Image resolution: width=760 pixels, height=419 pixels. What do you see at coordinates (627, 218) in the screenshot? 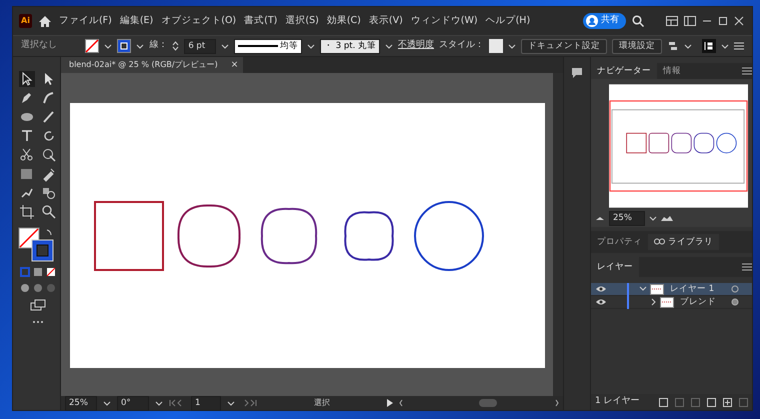
I see `navigator-zoom-field: 25%` at bounding box center [627, 218].